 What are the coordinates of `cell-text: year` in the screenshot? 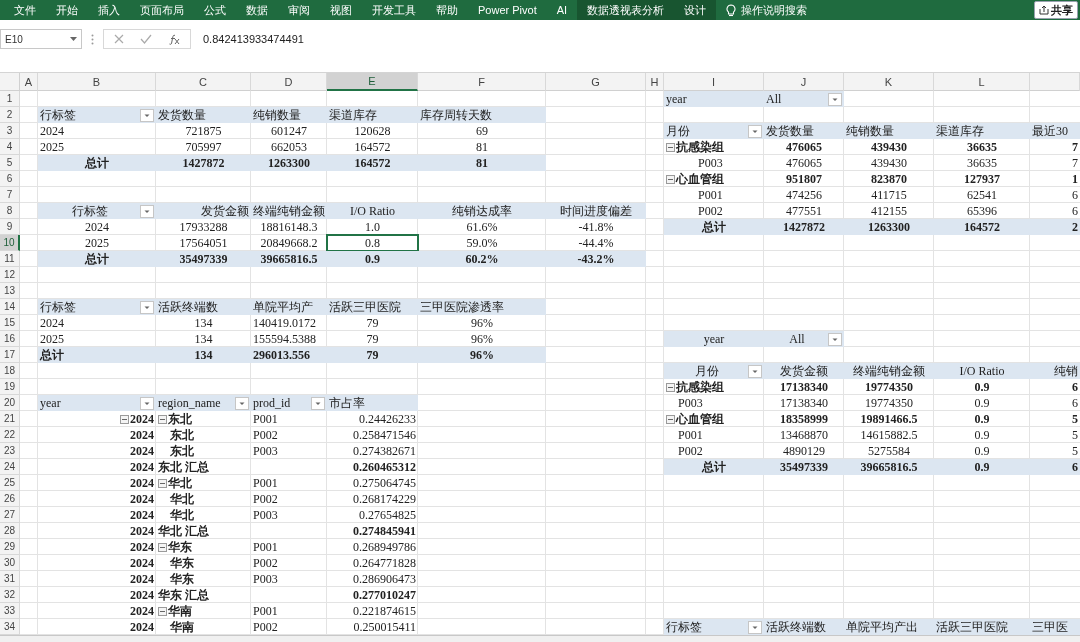 It's located at (50, 403).